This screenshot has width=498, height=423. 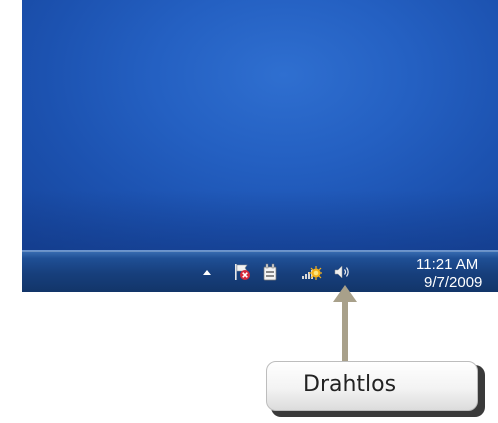 I want to click on system-clock: 11:21 AM 9/7/2009, so click(x=456, y=273).